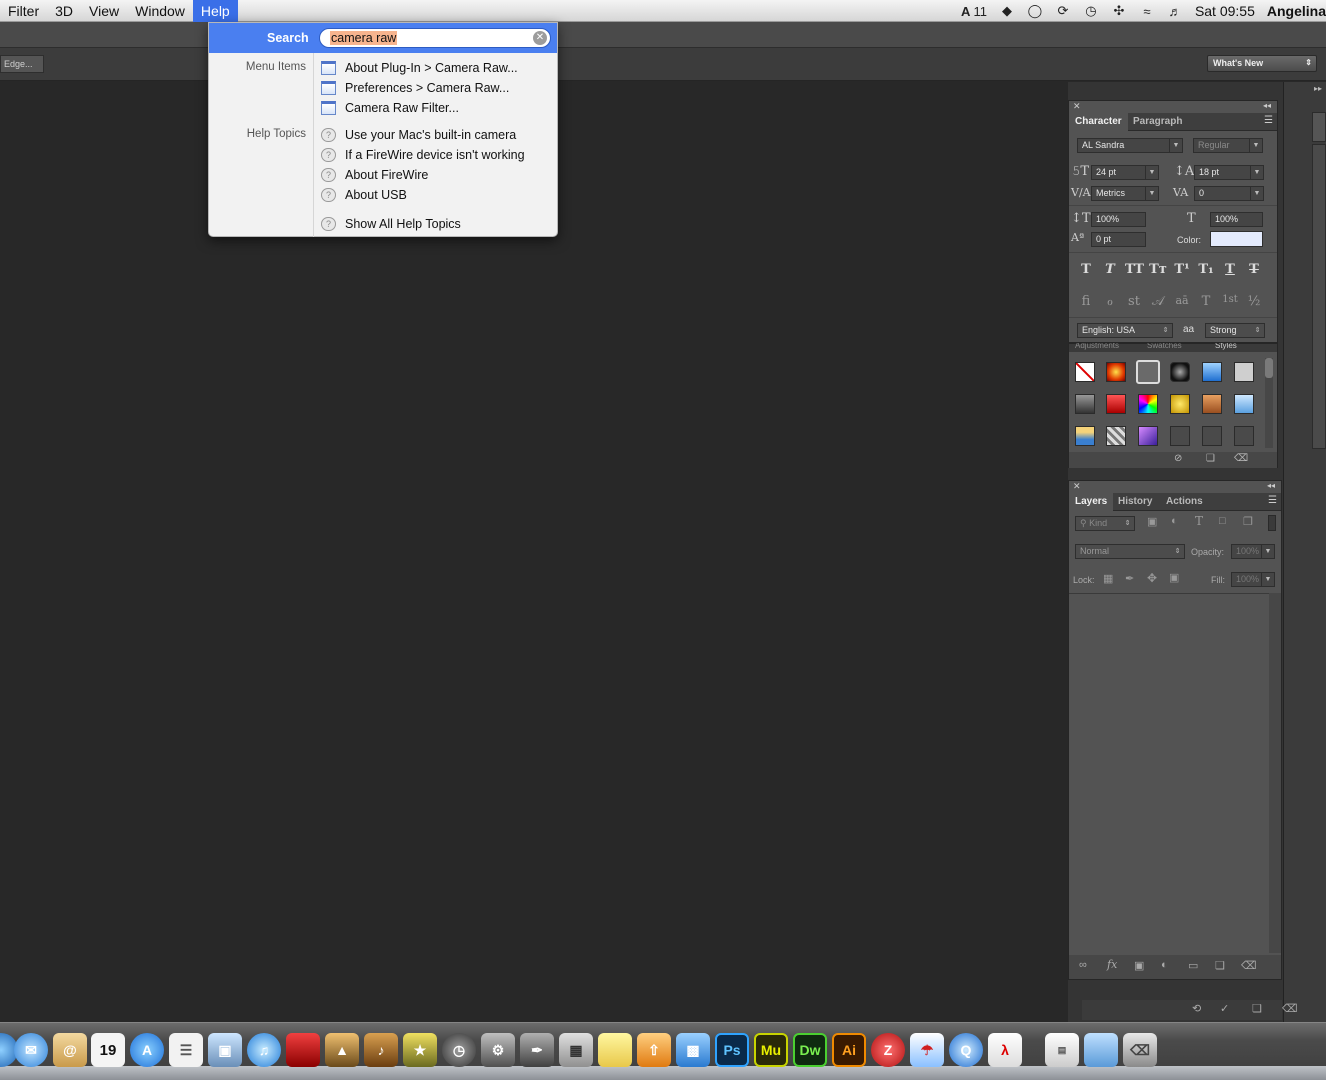 Image resolution: width=1326 pixels, height=1080 pixels. Describe the element at coordinates (1206, 269) in the screenshot. I see `subscript-button: T₁` at that location.